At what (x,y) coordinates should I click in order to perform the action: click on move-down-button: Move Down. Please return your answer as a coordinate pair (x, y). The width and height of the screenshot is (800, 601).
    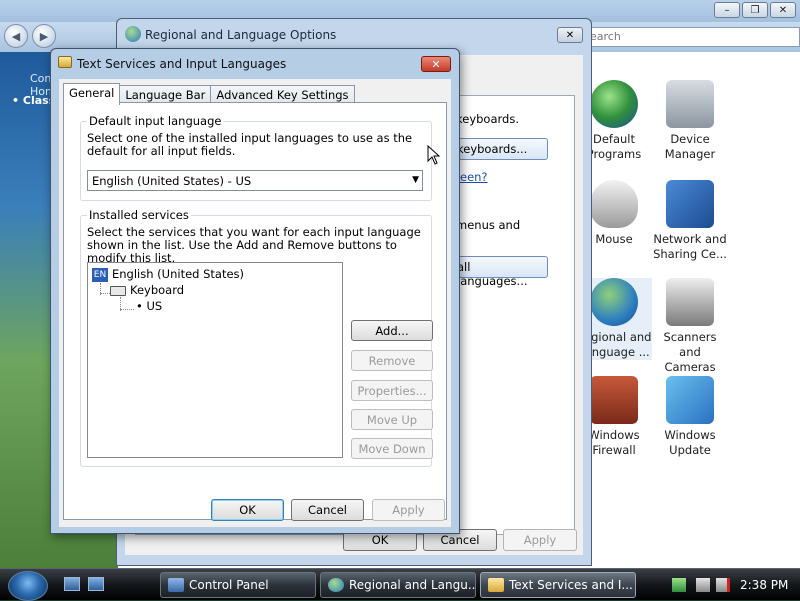
    Looking at the image, I should click on (392, 448).